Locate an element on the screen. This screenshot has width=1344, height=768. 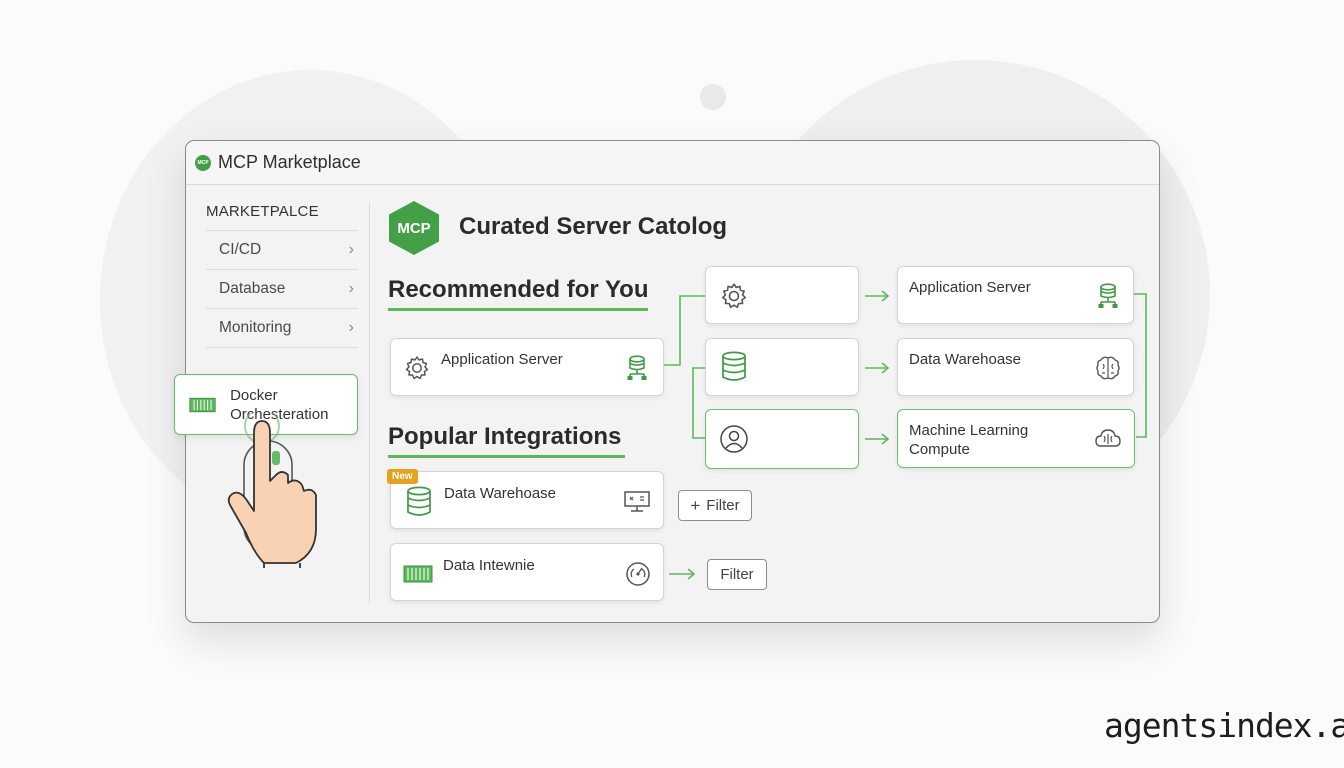
recommended-underline is located at coordinates (518, 309).